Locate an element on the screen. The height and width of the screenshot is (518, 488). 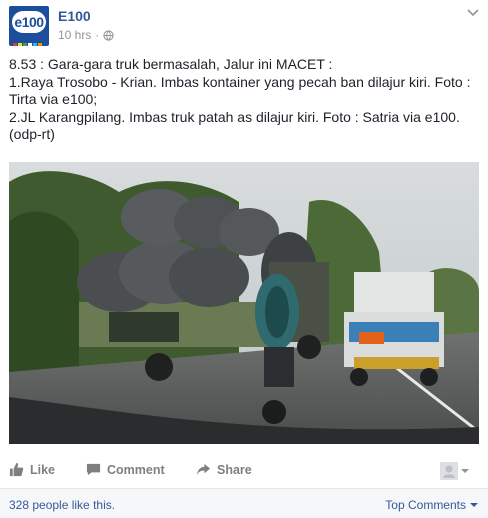
comments-filter-dropdown: Top Comments is located at coordinates (431, 505).